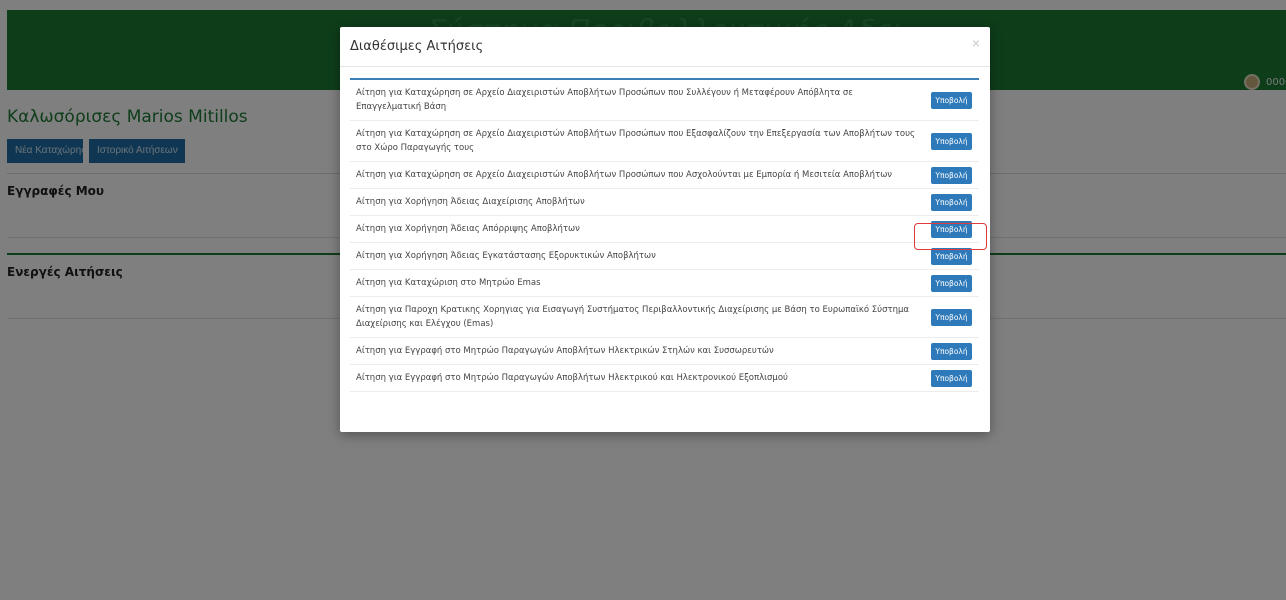 Image resolution: width=1286 pixels, height=600 pixels. Describe the element at coordinates (976, 43) in the screenshot. I see `close-icon: ×` at that location.